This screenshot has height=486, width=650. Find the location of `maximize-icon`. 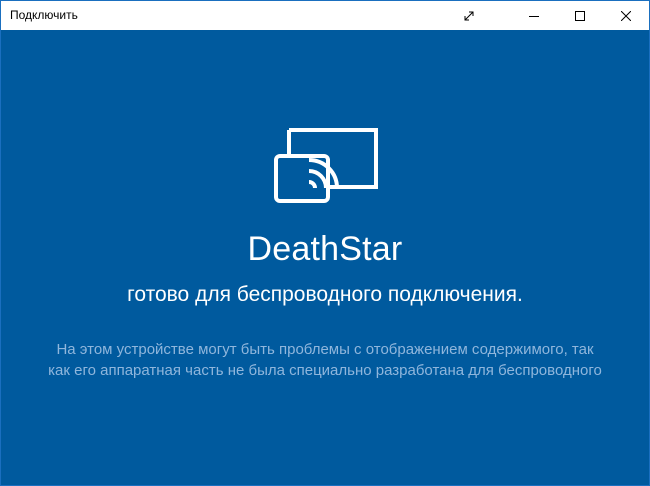

maximize-icon is located at coordinates (580, 15).